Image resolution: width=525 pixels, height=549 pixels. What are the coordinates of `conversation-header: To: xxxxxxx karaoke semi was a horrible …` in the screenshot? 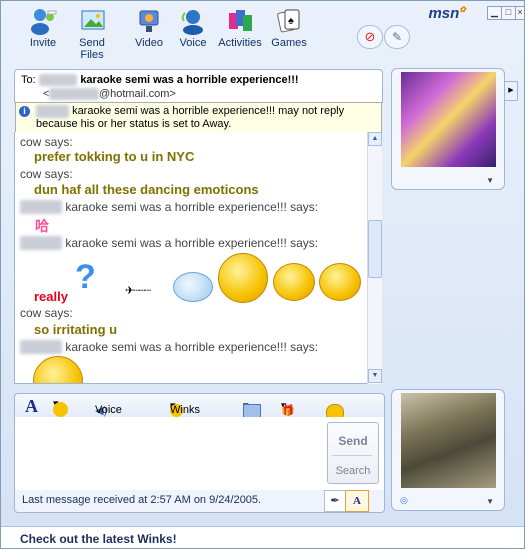 It's located at (198, 86).